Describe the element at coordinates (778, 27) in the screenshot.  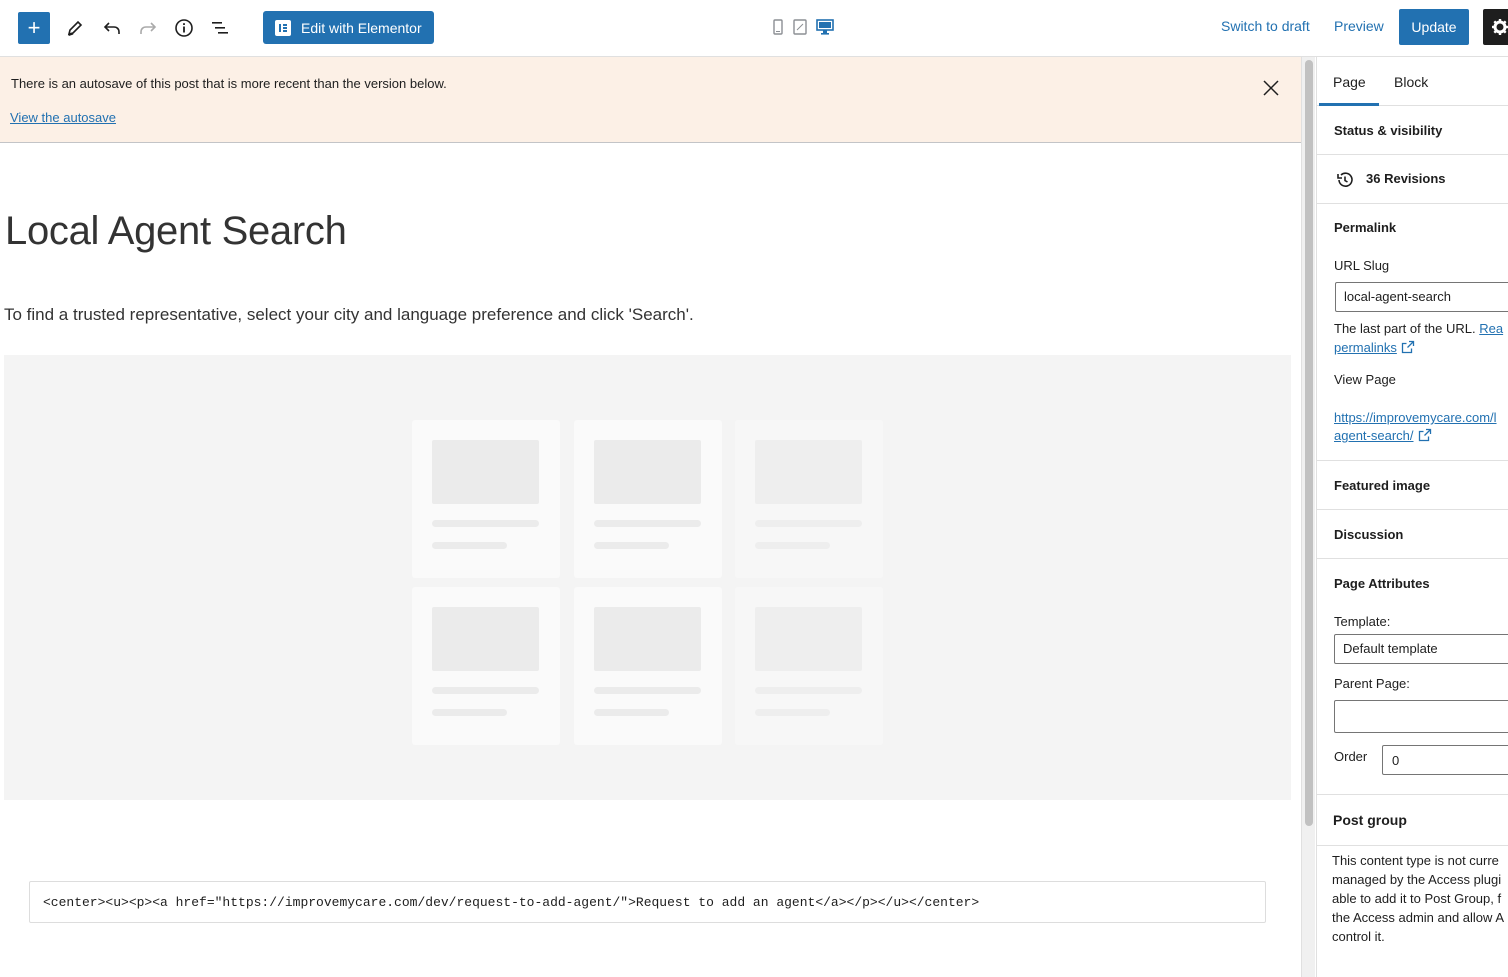
I see `mobile-icon` at that location.